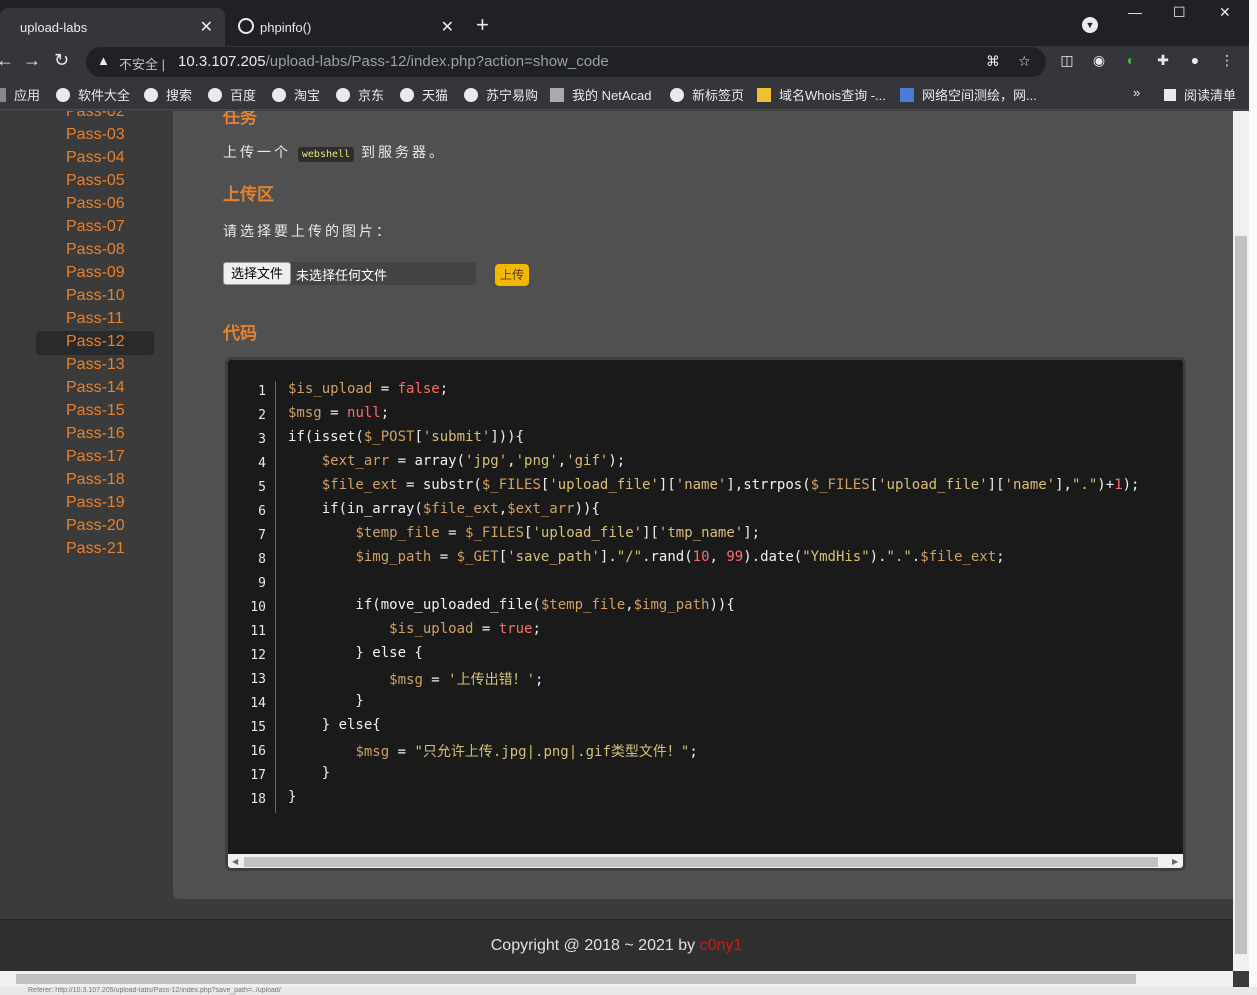  Describe the element at coordinates (95, 389) in the screenshot. I see `sidebar-item-pass-14: Pass-14` at that location.